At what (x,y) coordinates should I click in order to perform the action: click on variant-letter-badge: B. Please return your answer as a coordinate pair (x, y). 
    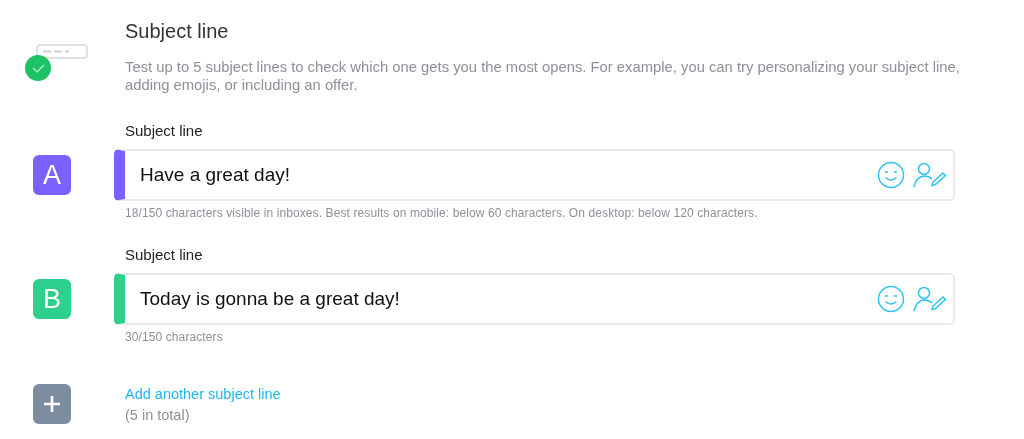
    Looking at the image, I should click on (52, 299).